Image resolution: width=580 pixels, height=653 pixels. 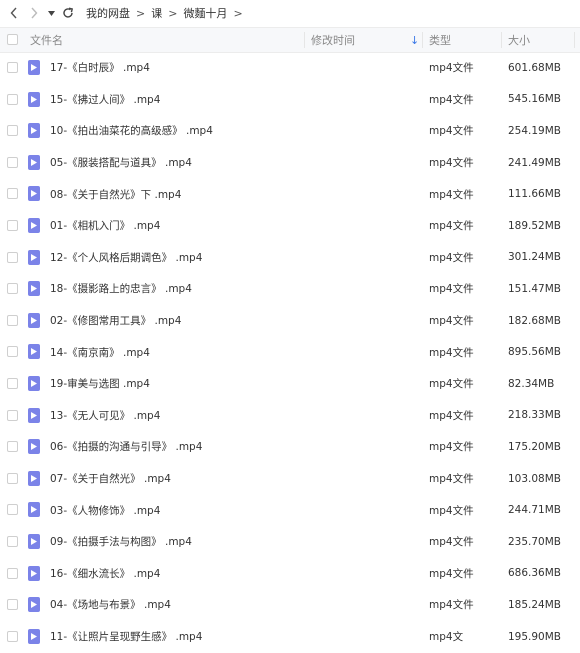 What do you see at coordinates (464, 40) in the screenshot?
I see `column-type: 类型` at bounding box center [464, 40].